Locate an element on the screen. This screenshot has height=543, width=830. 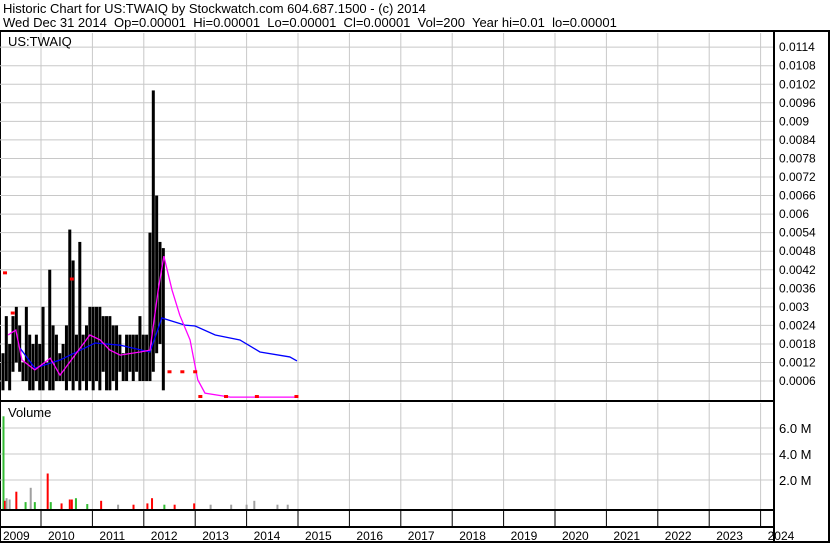
volume-label: Volume is located at coordinates (29, 412).